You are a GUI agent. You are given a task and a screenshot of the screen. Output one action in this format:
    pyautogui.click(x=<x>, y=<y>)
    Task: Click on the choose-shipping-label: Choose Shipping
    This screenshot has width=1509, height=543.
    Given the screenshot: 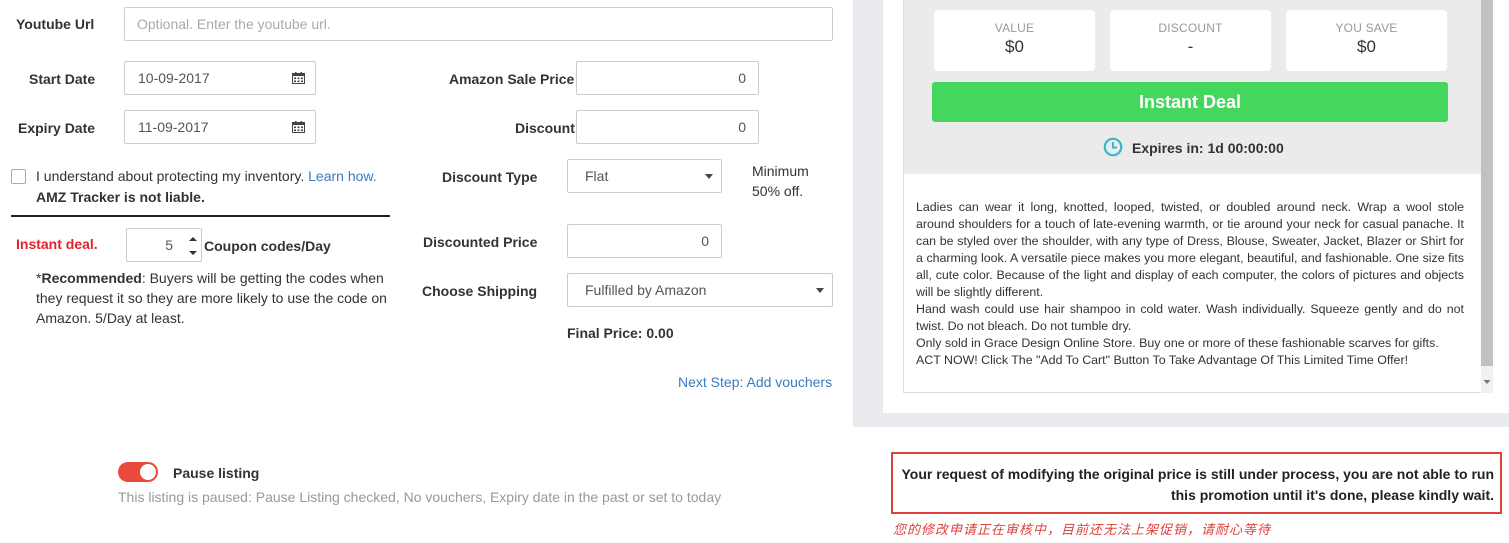 What is the action you would take?
    pyautogui.click(x=480, y=291)
    